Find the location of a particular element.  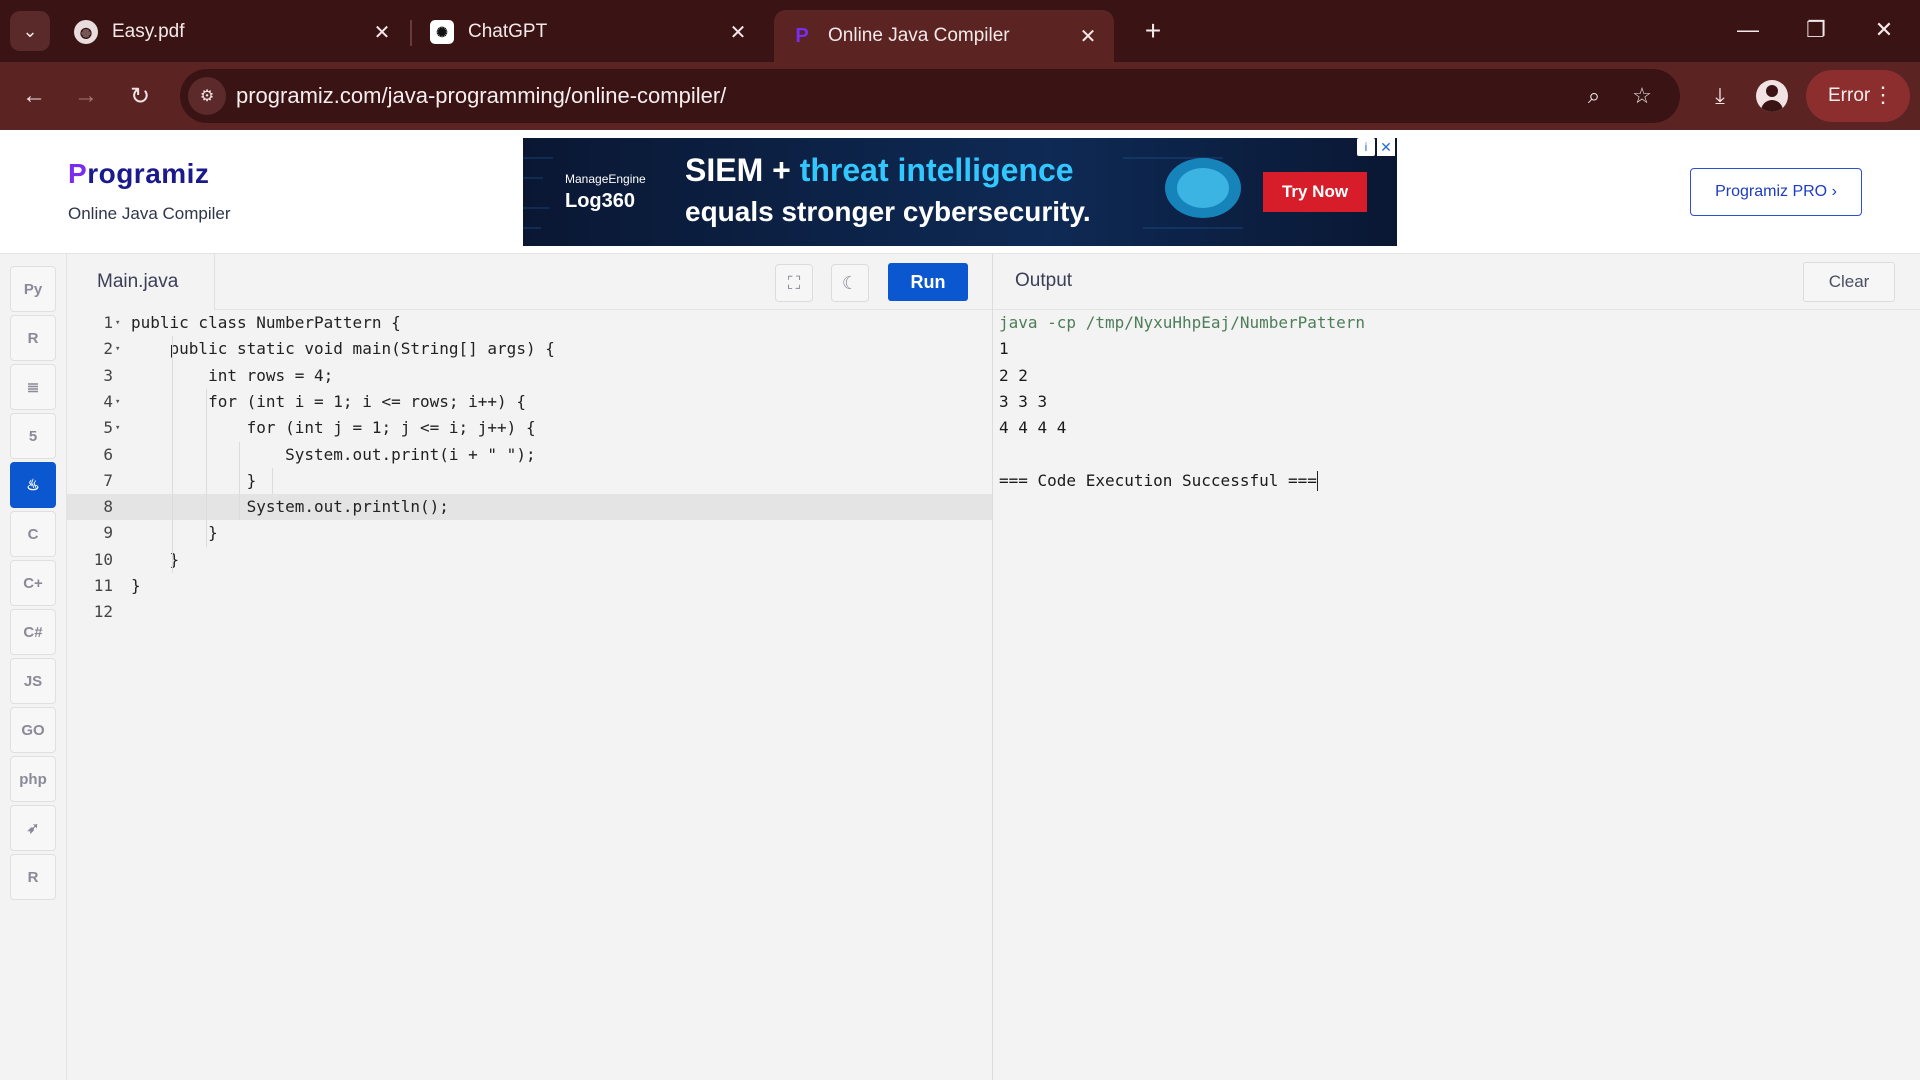

output-line: 3 3 3 is located at coordinates (1023, 401).